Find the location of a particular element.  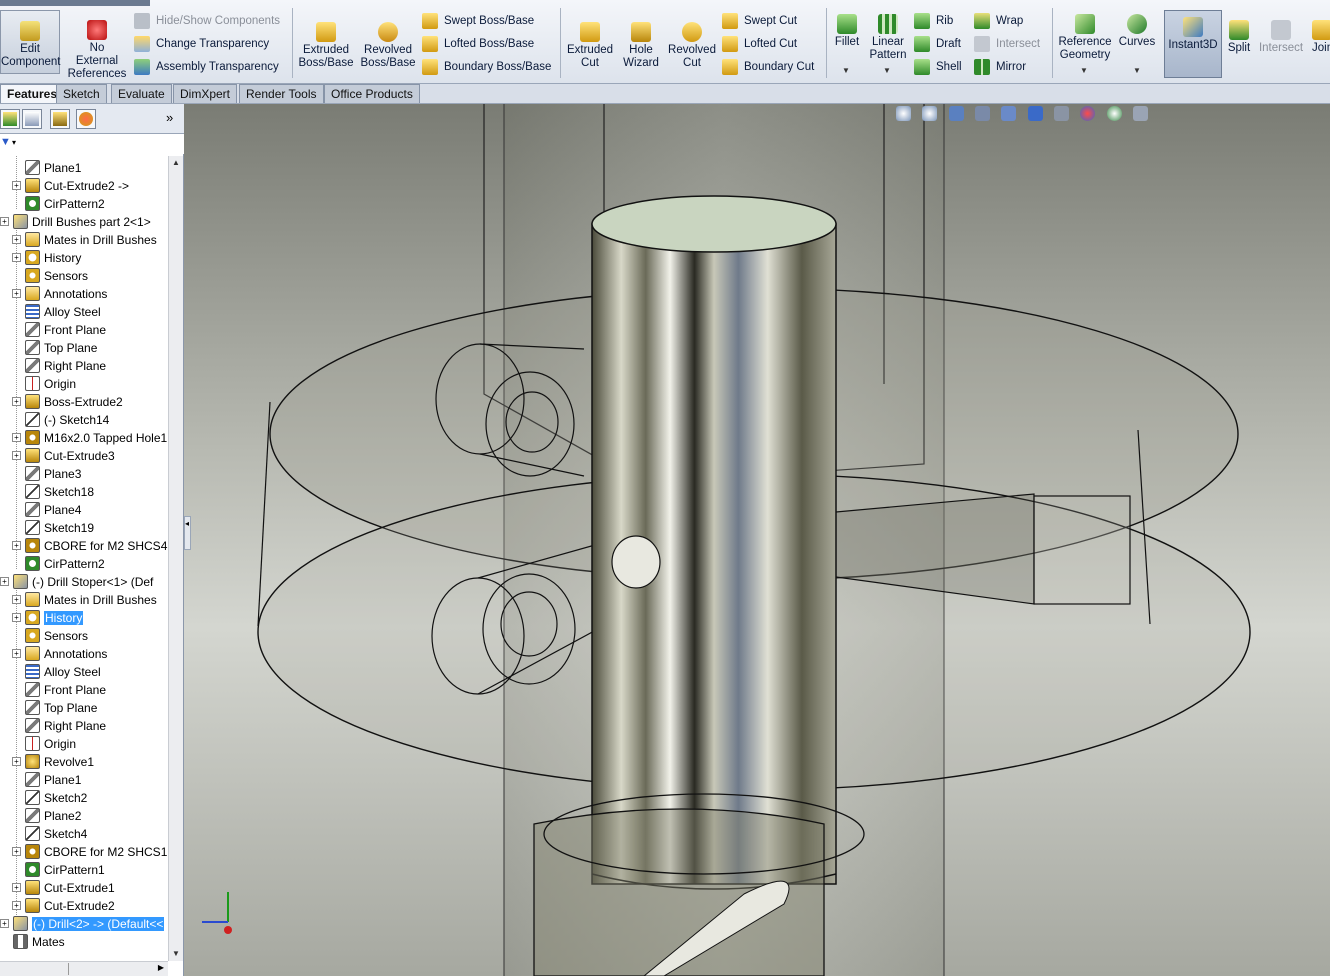

tree-vertical-scrollbar: ▲ ▼ is located at coordinates (175, 558).